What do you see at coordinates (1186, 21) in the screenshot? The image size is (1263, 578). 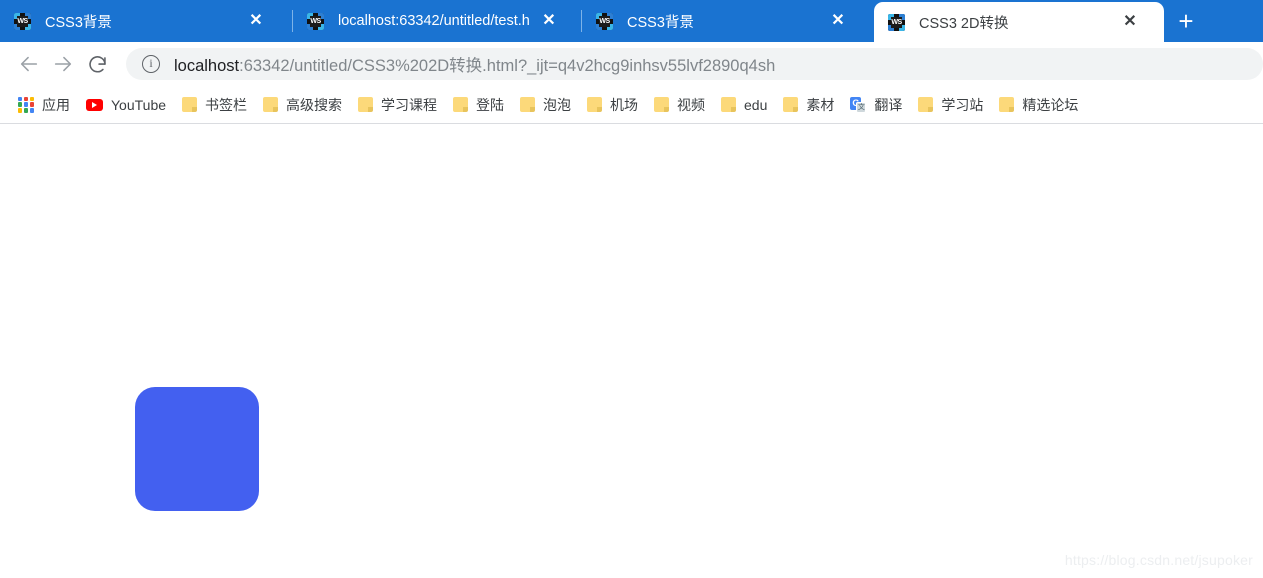 I see `new-tab-button: +` at bounding box center [1186, 21].